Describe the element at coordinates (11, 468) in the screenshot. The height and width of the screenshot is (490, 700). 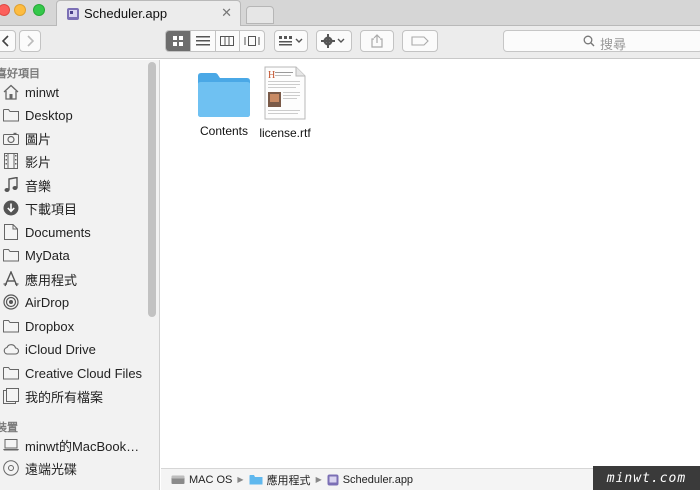
I see `disc-icon` at that location.